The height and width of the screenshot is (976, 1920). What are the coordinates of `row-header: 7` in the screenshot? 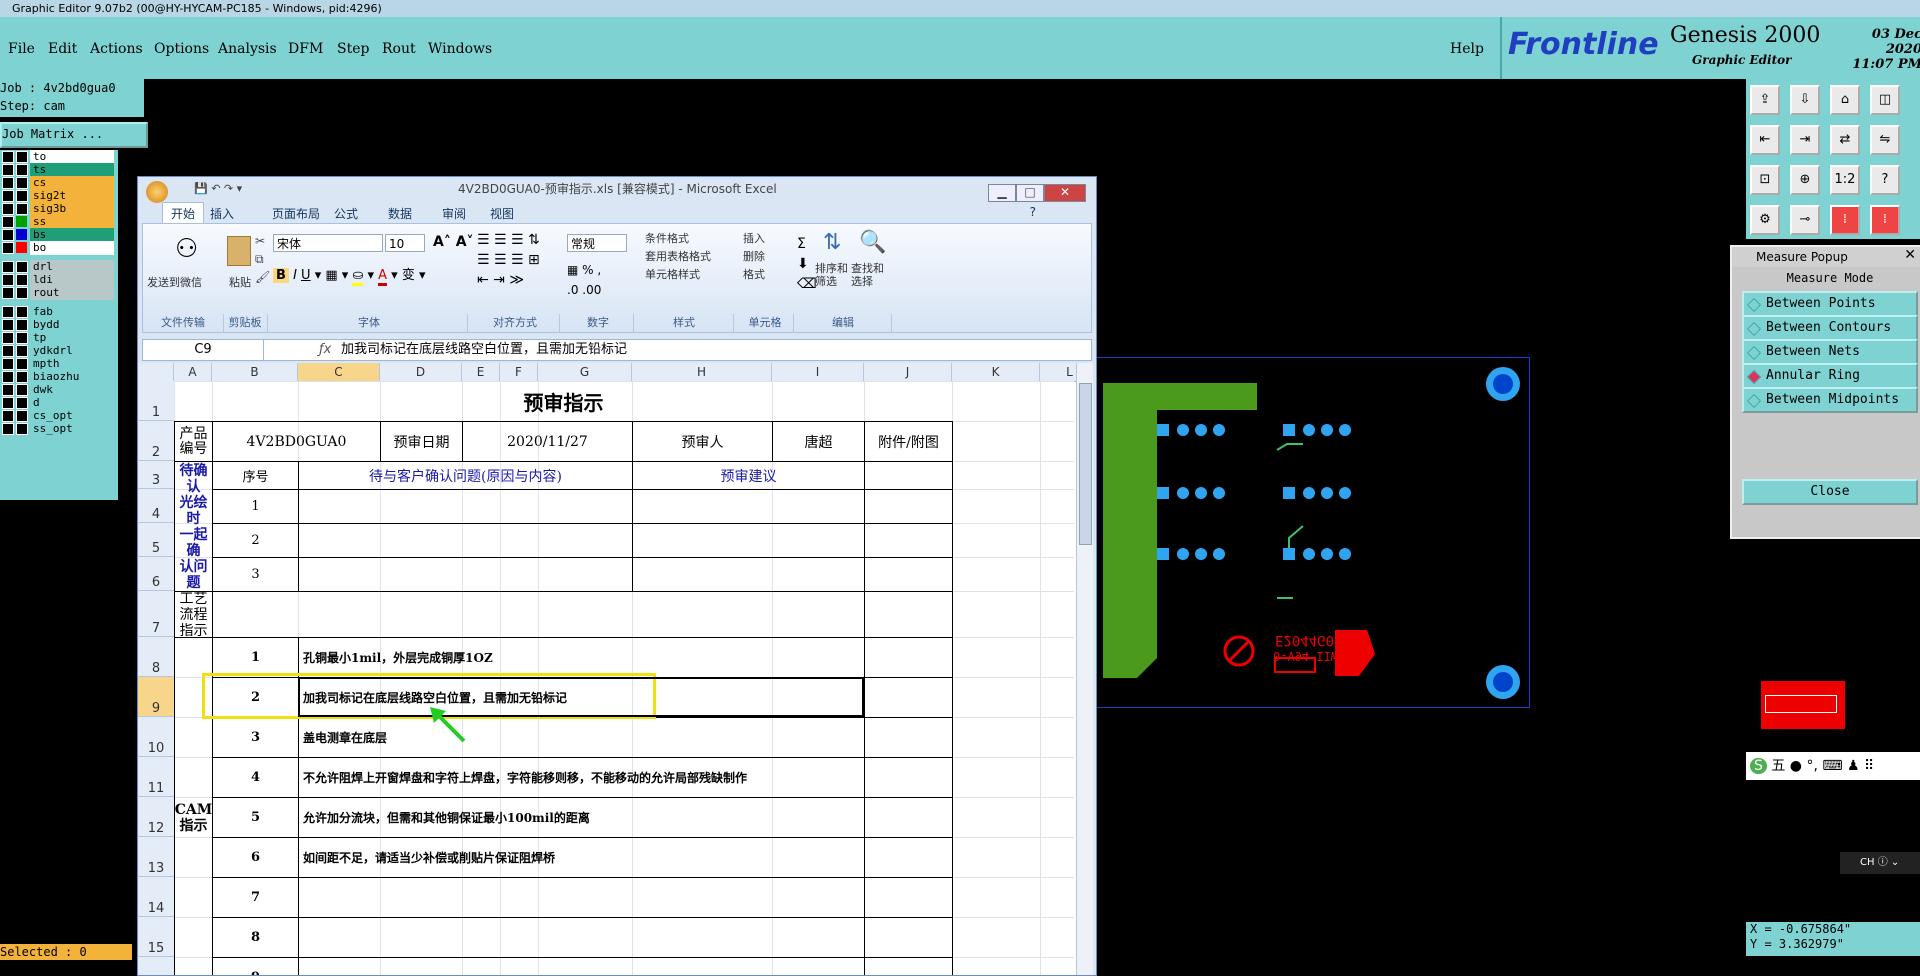 It's located at (156, 614).